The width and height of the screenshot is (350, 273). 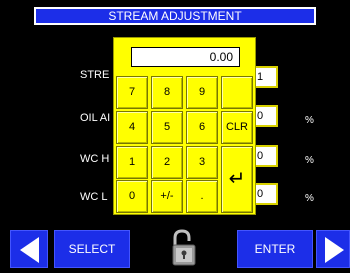 What do you see at coordinates (309, 160) in the screenshot?
I see `wc-high-unit: %` at bounding box center [309, 160].